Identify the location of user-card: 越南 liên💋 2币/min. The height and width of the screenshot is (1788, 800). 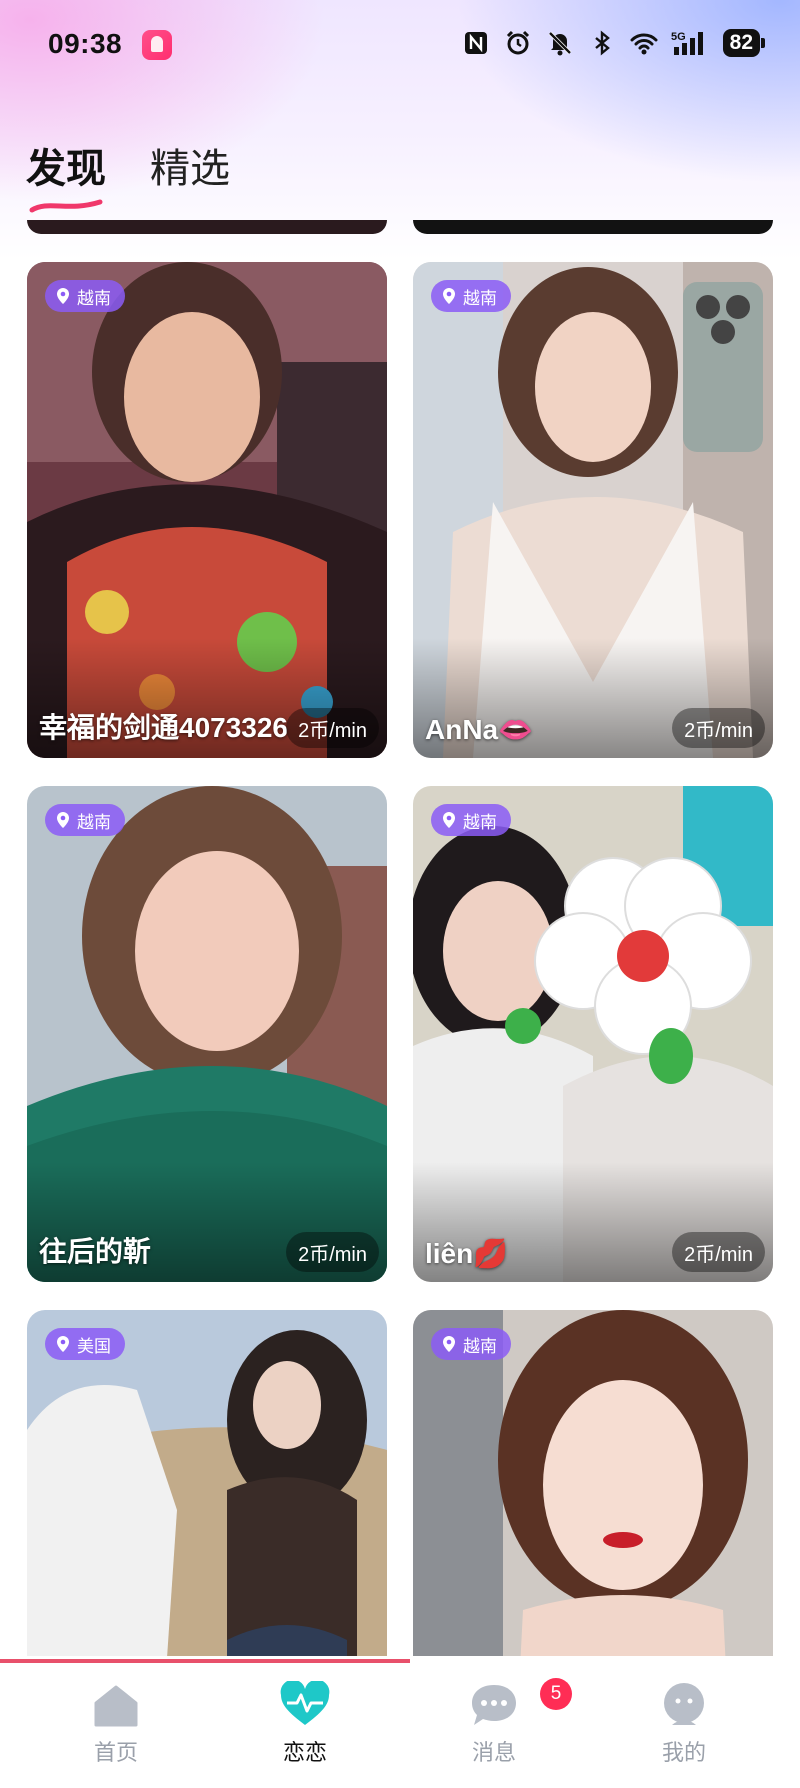
(593, 1034).